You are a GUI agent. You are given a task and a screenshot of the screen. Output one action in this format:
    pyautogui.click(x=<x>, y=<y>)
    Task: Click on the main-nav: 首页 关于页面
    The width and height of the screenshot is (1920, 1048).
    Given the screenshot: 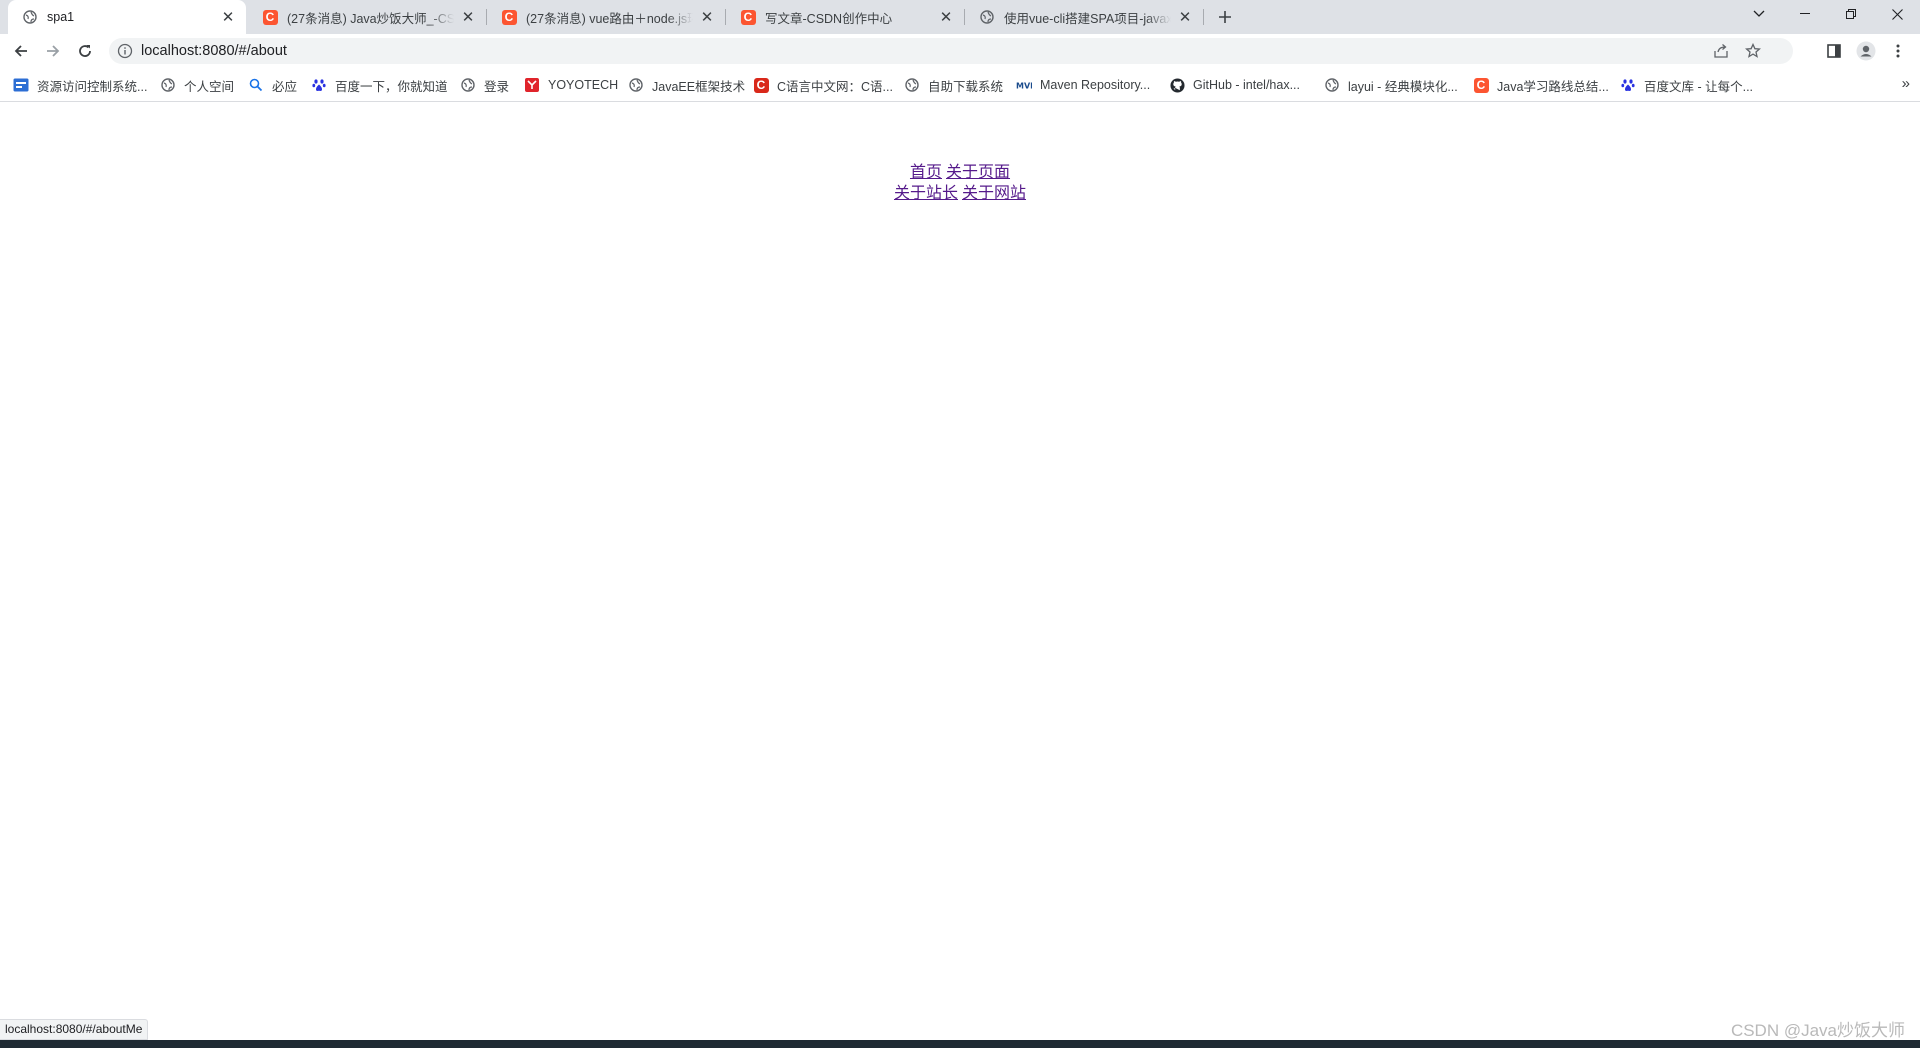 What is the action you would take?
    pyautogui.click(x=960, y=172)
    